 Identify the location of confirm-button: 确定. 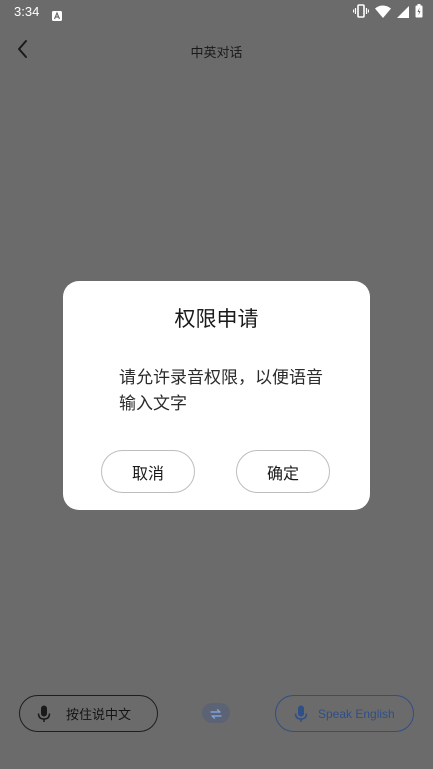
(283, 471).